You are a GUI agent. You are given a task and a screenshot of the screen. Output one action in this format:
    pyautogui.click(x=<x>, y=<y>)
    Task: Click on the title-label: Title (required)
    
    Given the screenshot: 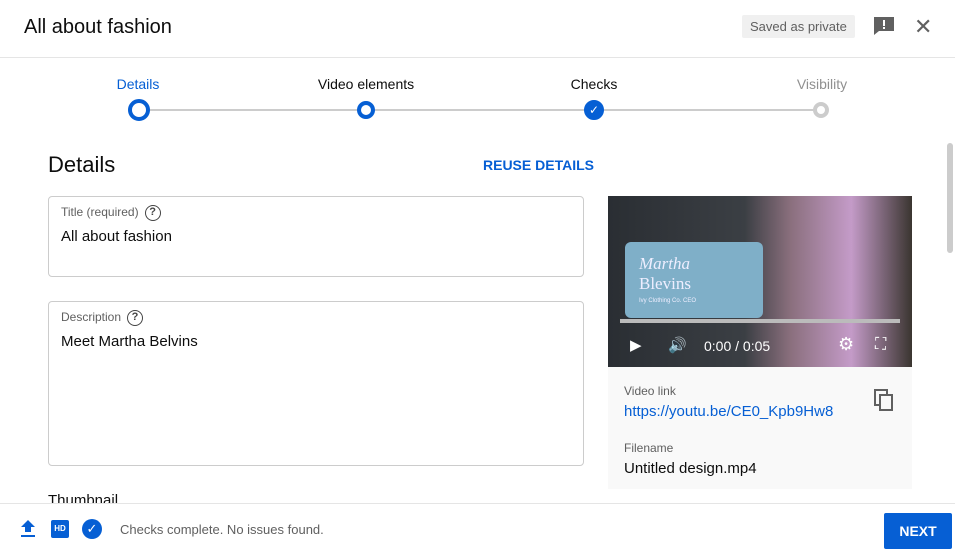 What is the action you would take?
    pyautogui.click(x=100, y=212)
    